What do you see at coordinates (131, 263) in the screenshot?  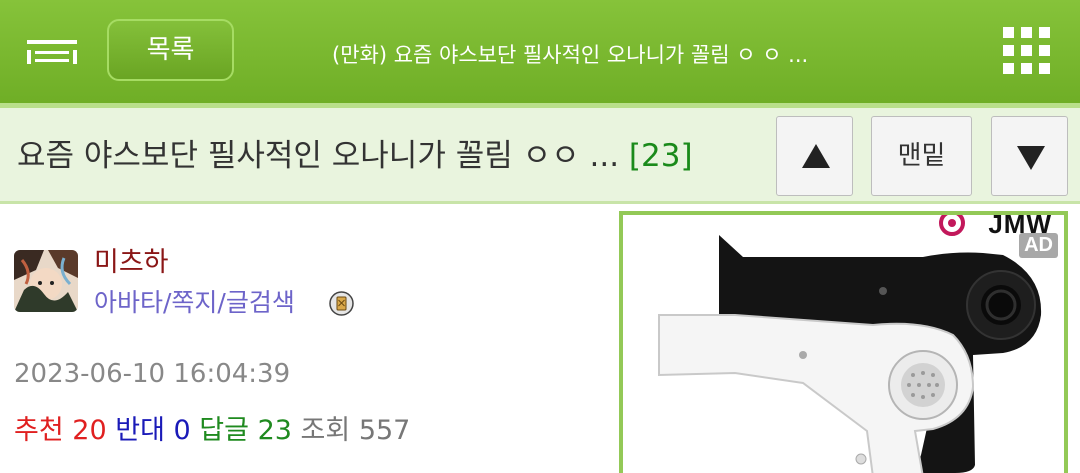 I see `author-name: 미츠하` at bounding box center [131, 263].